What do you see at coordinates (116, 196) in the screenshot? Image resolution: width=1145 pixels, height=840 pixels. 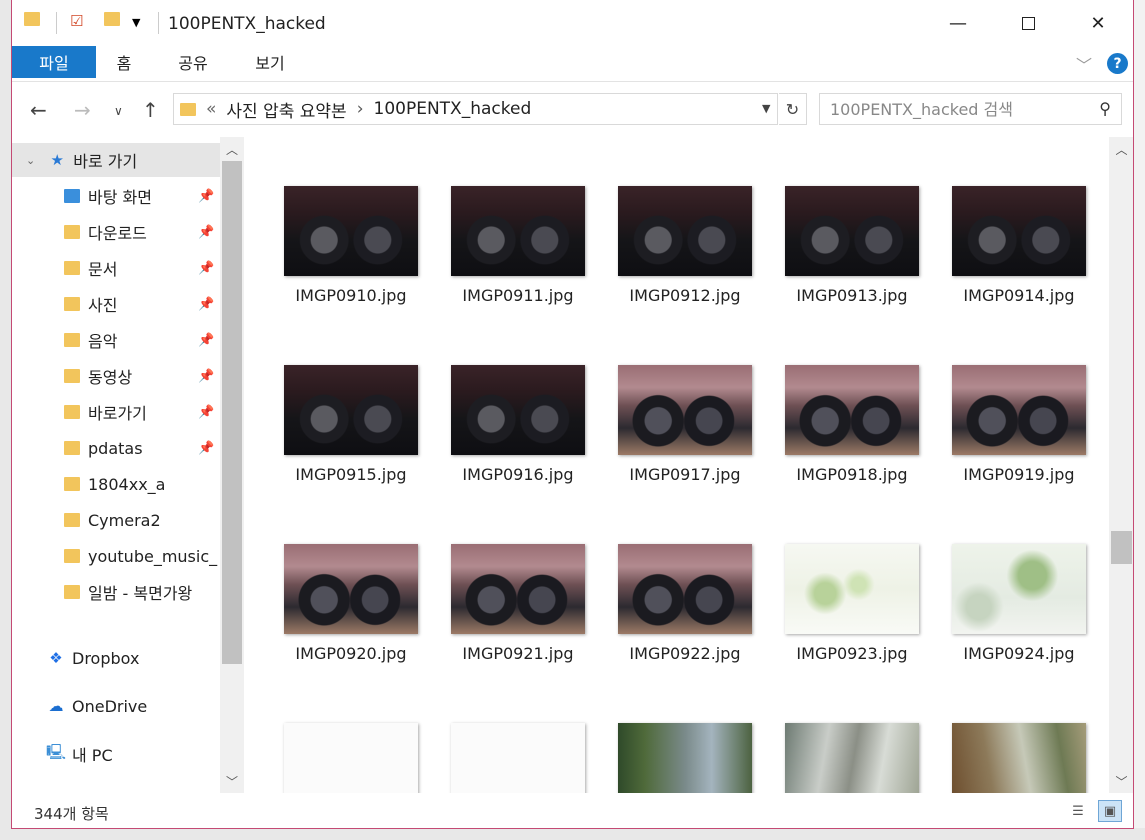 I see `sidebar-item-desktop: 바탕 화면 📌` at bounding box center [116, 196].